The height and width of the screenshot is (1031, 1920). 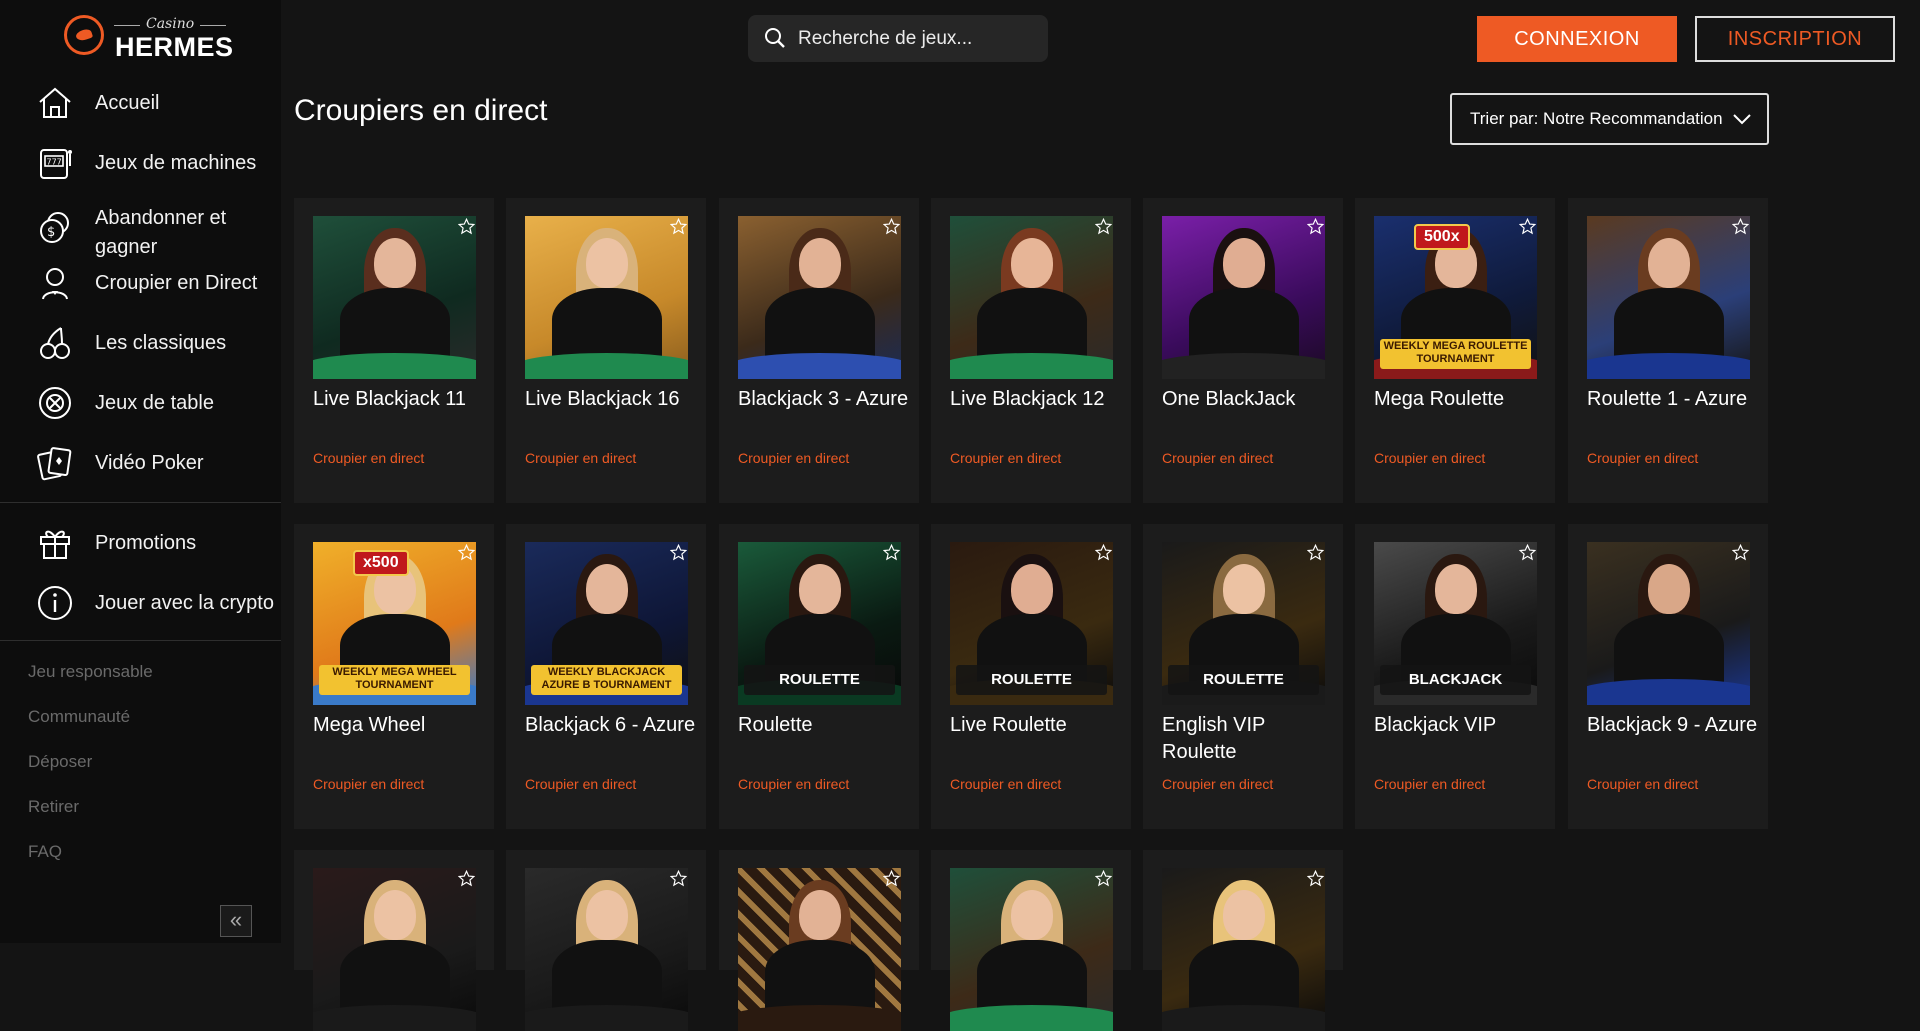 I want to click on footer-link-communaute: Communauté, so click(x=79, y=717).